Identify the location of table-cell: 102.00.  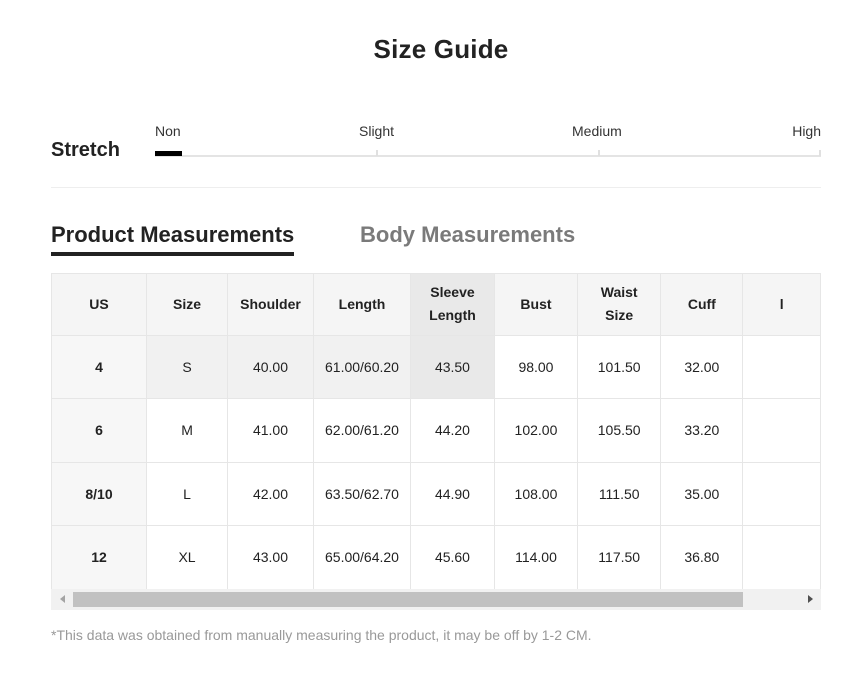
(536, 430).